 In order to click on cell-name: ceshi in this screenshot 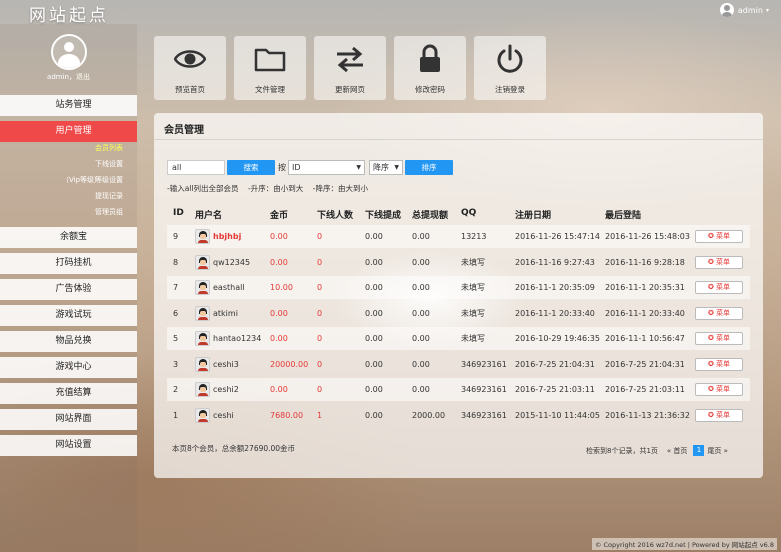, I will do `click(223, 415)`.